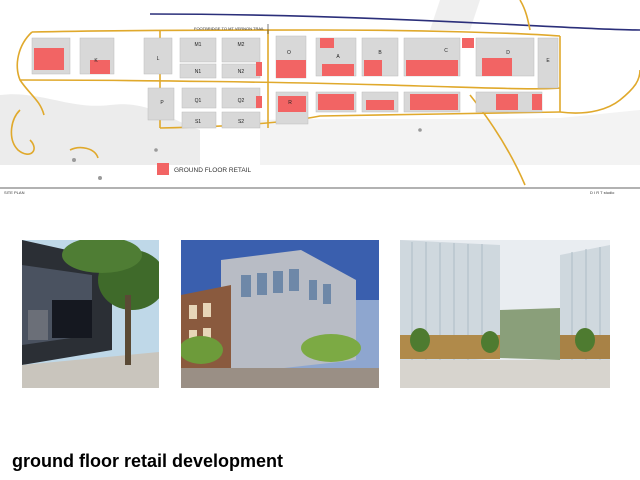  What do you see at coordinates (198, 101) in the screenshot?
I see `block-label-q1: Q1` at bounding box center [198, 101].